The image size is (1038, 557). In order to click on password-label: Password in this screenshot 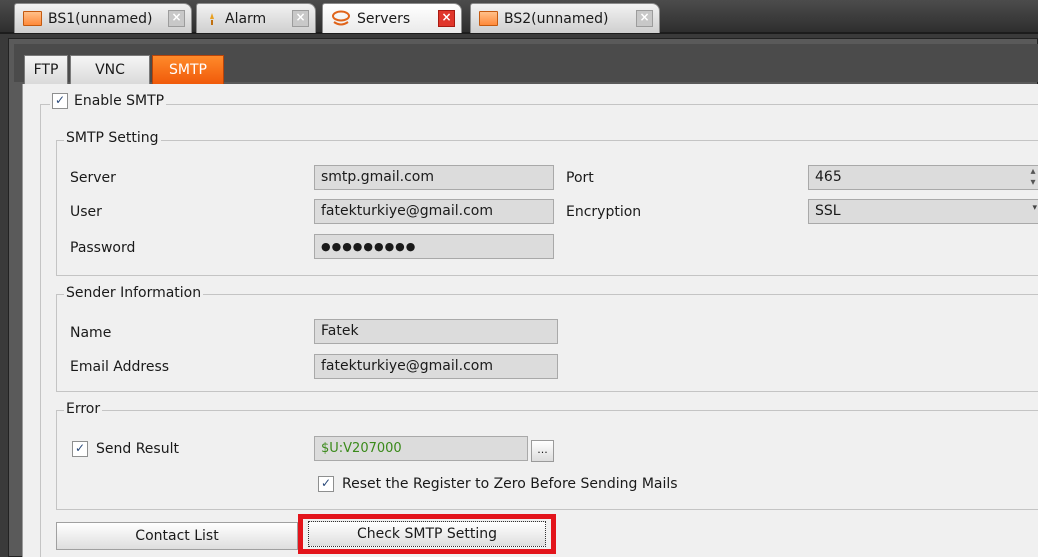, I will do `click(103, 248)`.